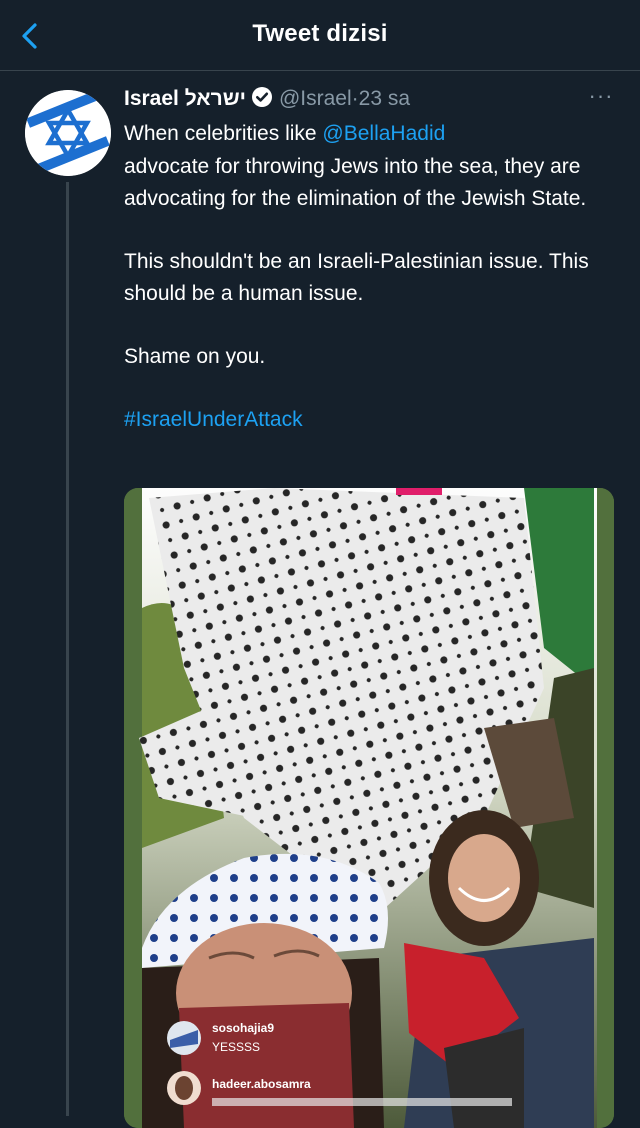 This screenshot has width=640, height=1128. I want to click on thread-connector-line, so click(67, 649).